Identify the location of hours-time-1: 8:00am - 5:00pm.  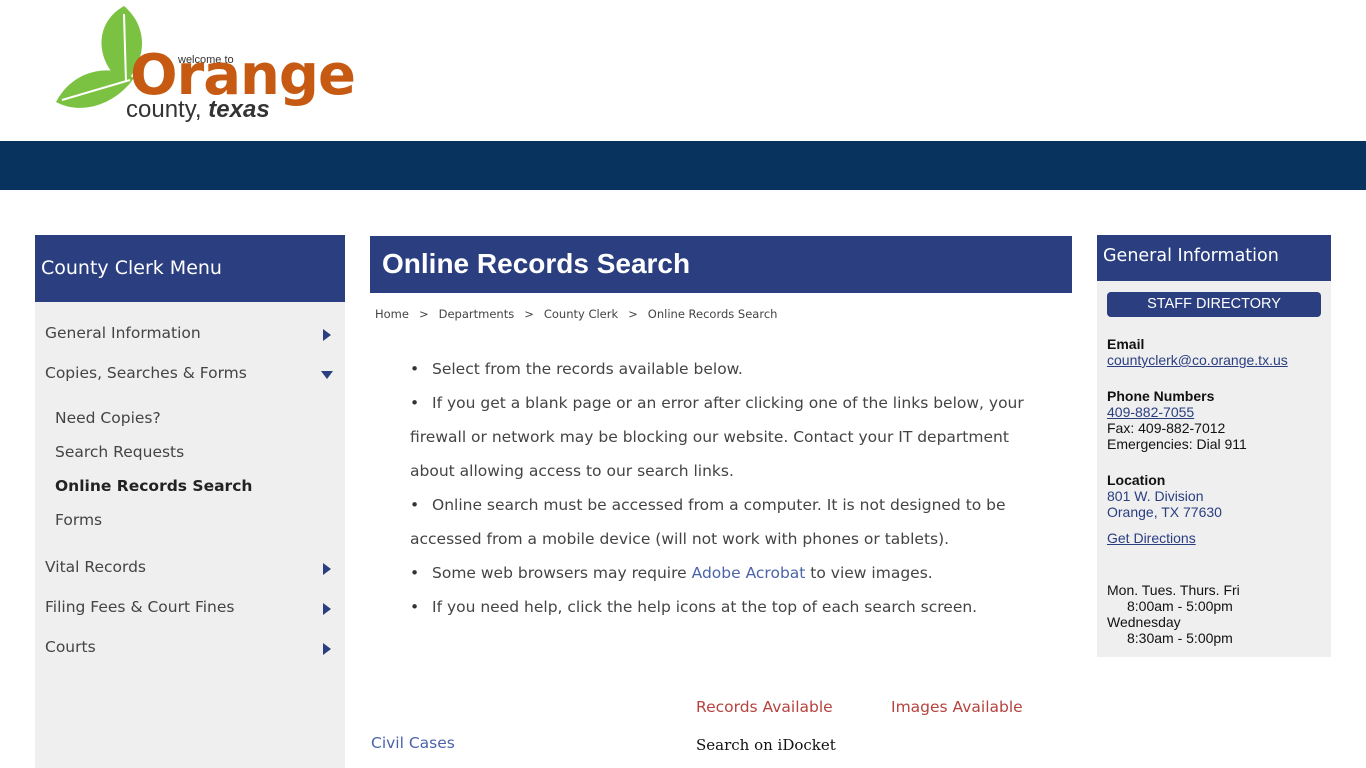
(1180, 606).